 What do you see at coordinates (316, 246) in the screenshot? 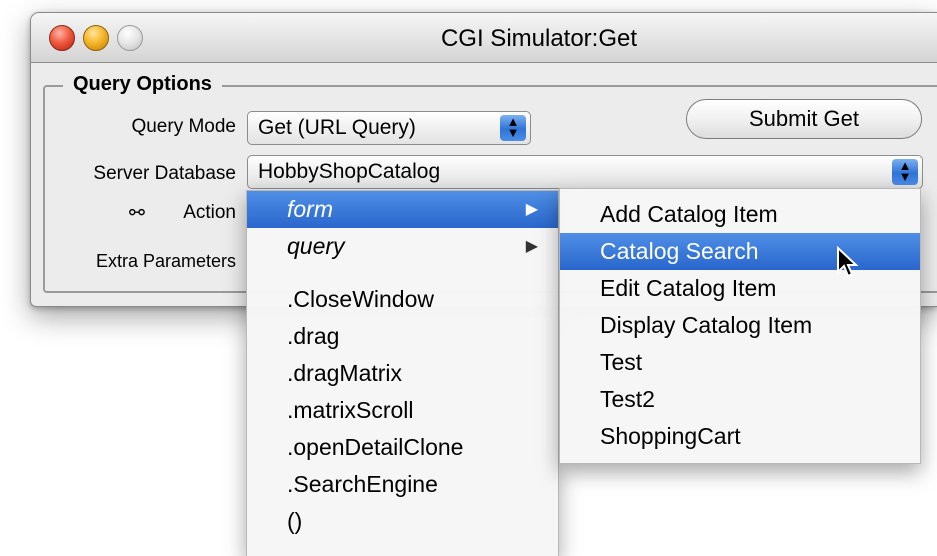
I see `menu-item-label: query` at bounding box center [316, 246].